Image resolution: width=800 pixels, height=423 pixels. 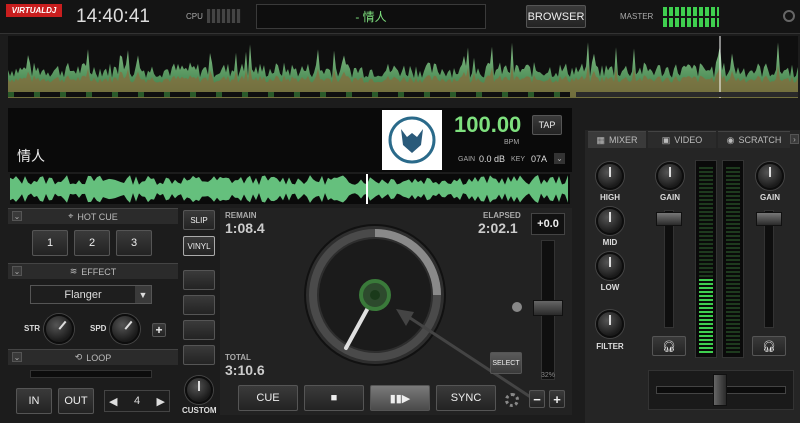 What do you see at coordinates (670, 176) in the screenshot?
I see `gain-knob-left` at bounding box center [670, 176].